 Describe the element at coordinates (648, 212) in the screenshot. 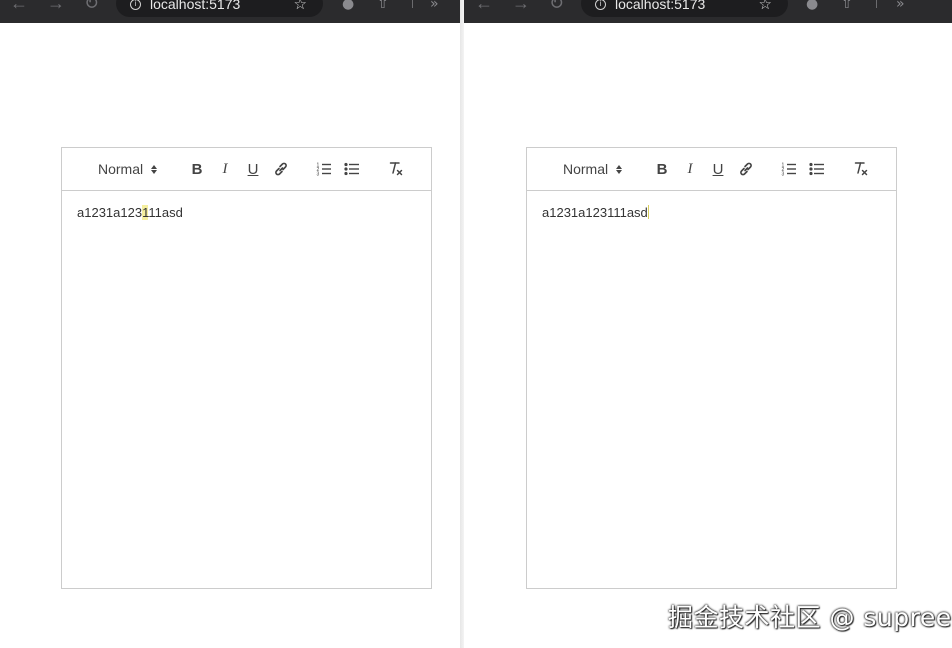

I see `text-caret` at that location.